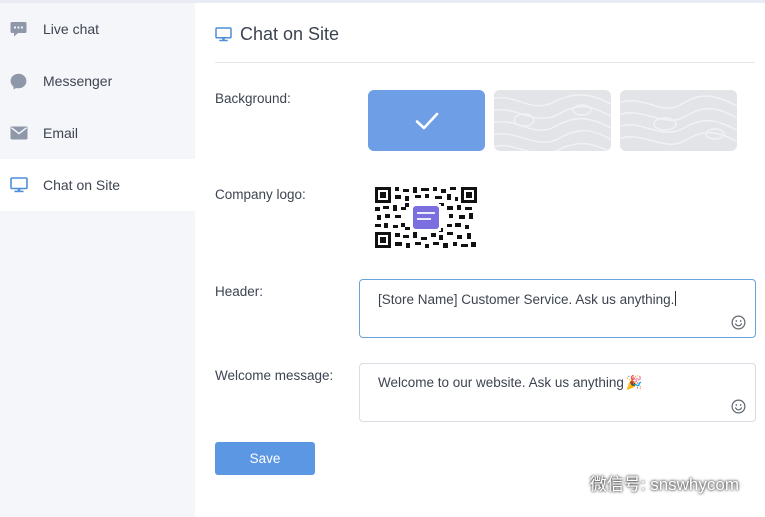  Describe the element at coordinates (82, 185) in the screenshot. I see `sidebar-item-label: Chat on Site` at that location.